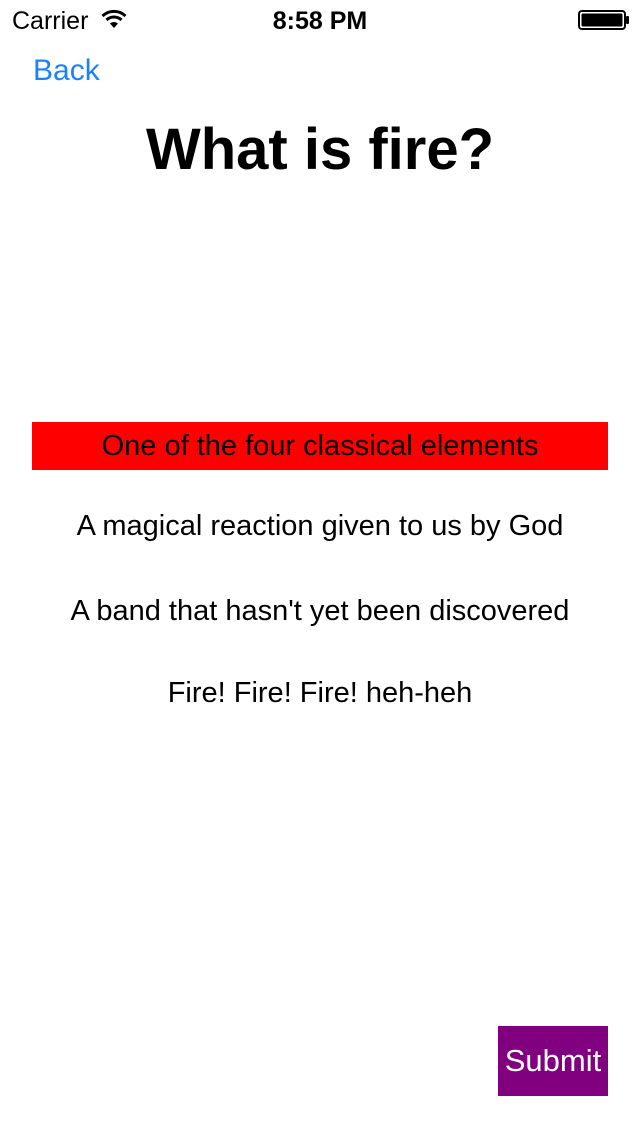 The width and height of the screenshot is (640, 1136). I want to click on question-title: What is fire?, so click(320, 149).